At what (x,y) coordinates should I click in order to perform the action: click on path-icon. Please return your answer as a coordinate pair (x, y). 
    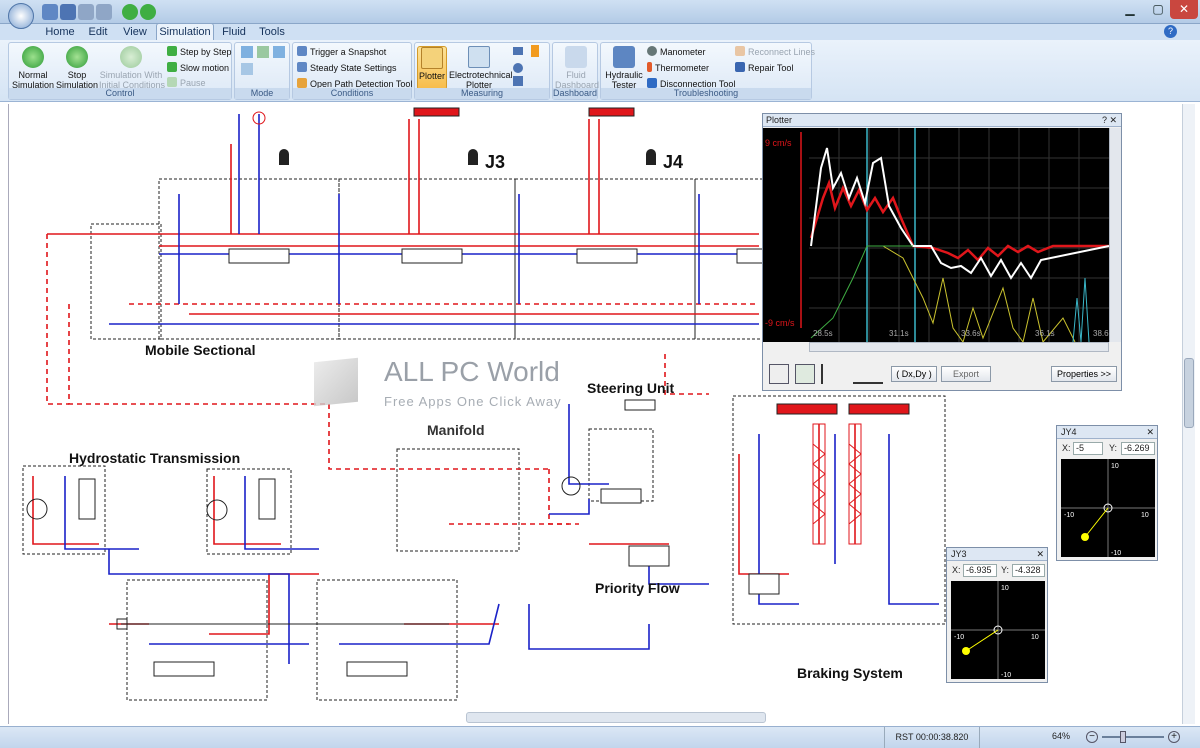
    Looking at the image, I should click on (302, 83).